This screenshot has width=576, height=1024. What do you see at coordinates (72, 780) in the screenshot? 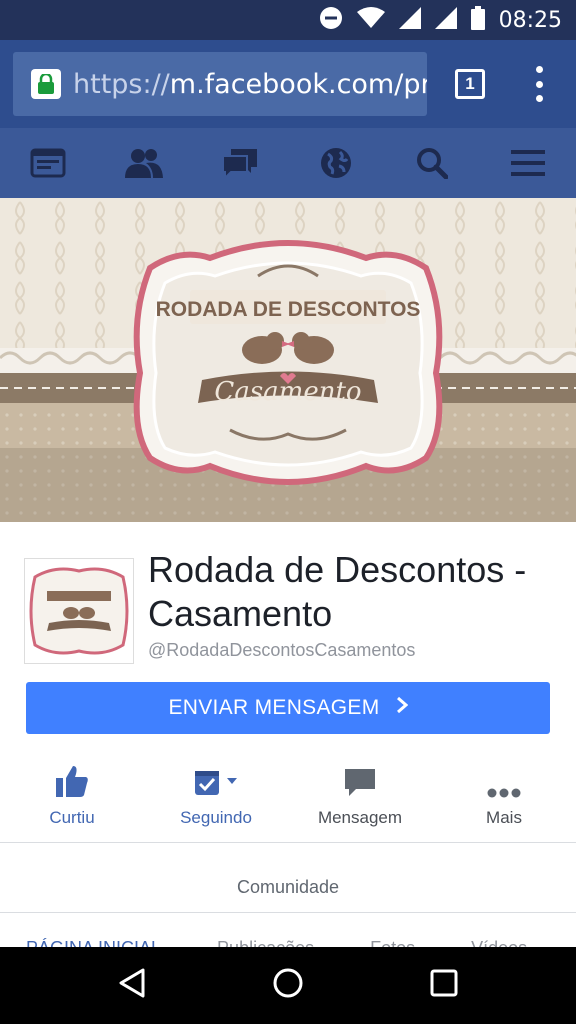
I see `thumbs-up-icon` at bounding box center [72, 780].